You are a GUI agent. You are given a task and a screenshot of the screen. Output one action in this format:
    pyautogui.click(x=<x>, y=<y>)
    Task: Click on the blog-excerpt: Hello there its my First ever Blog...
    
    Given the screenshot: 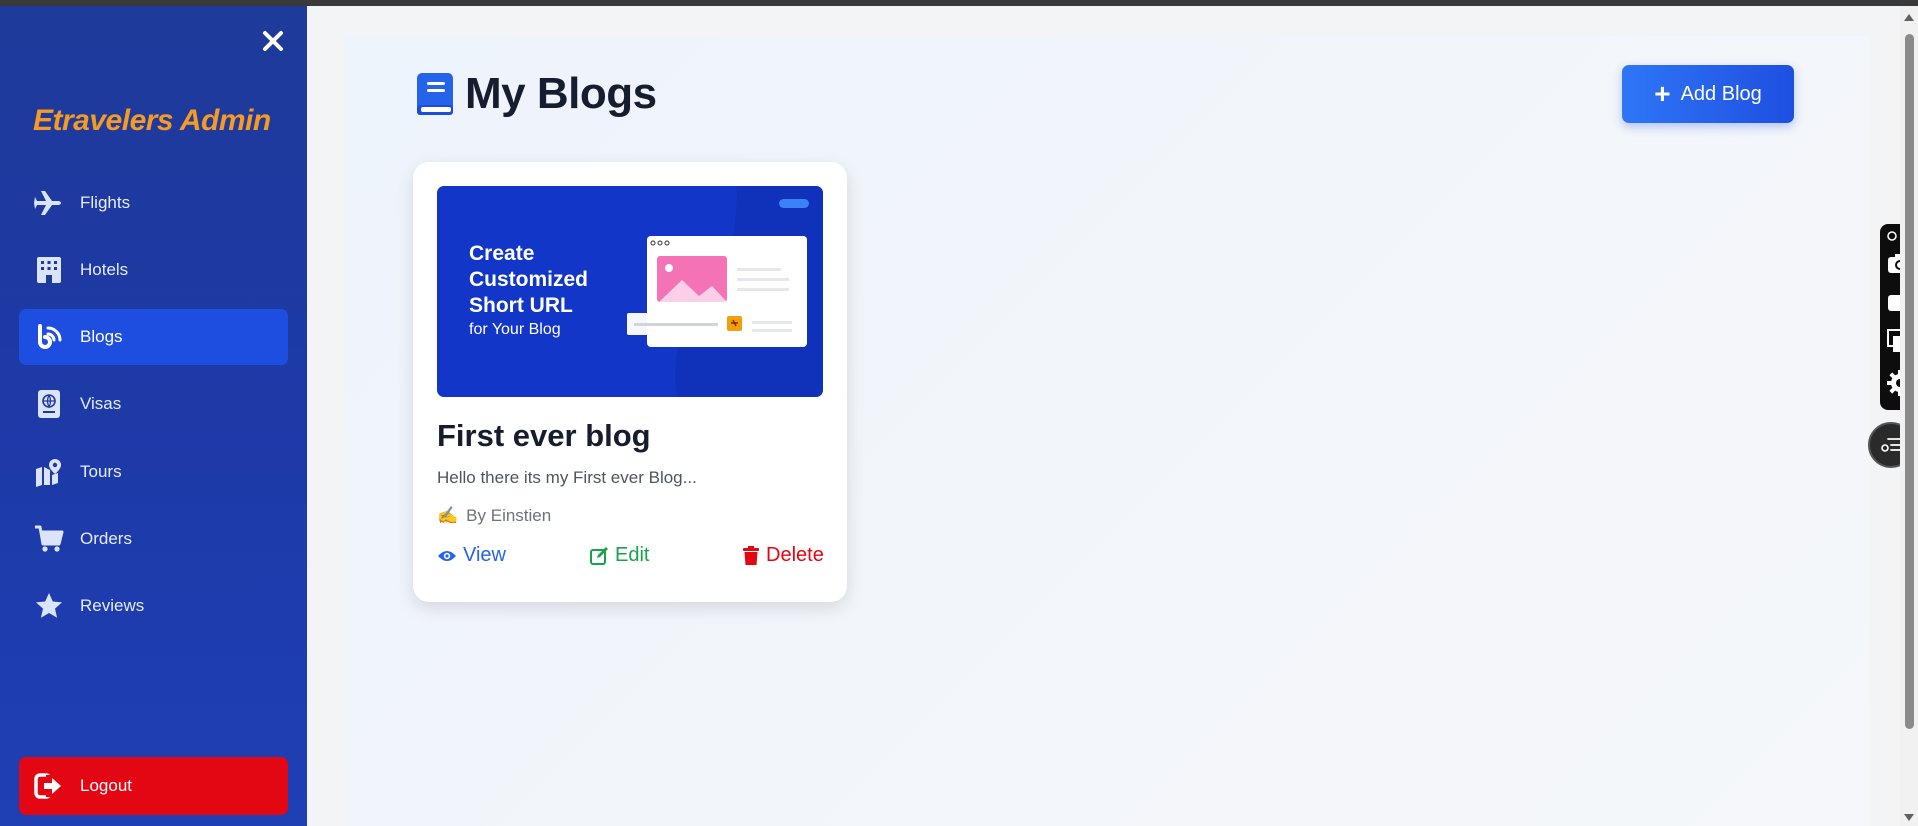 What is the action you would take?
    pyautogui.click(x=567, y=477)
    